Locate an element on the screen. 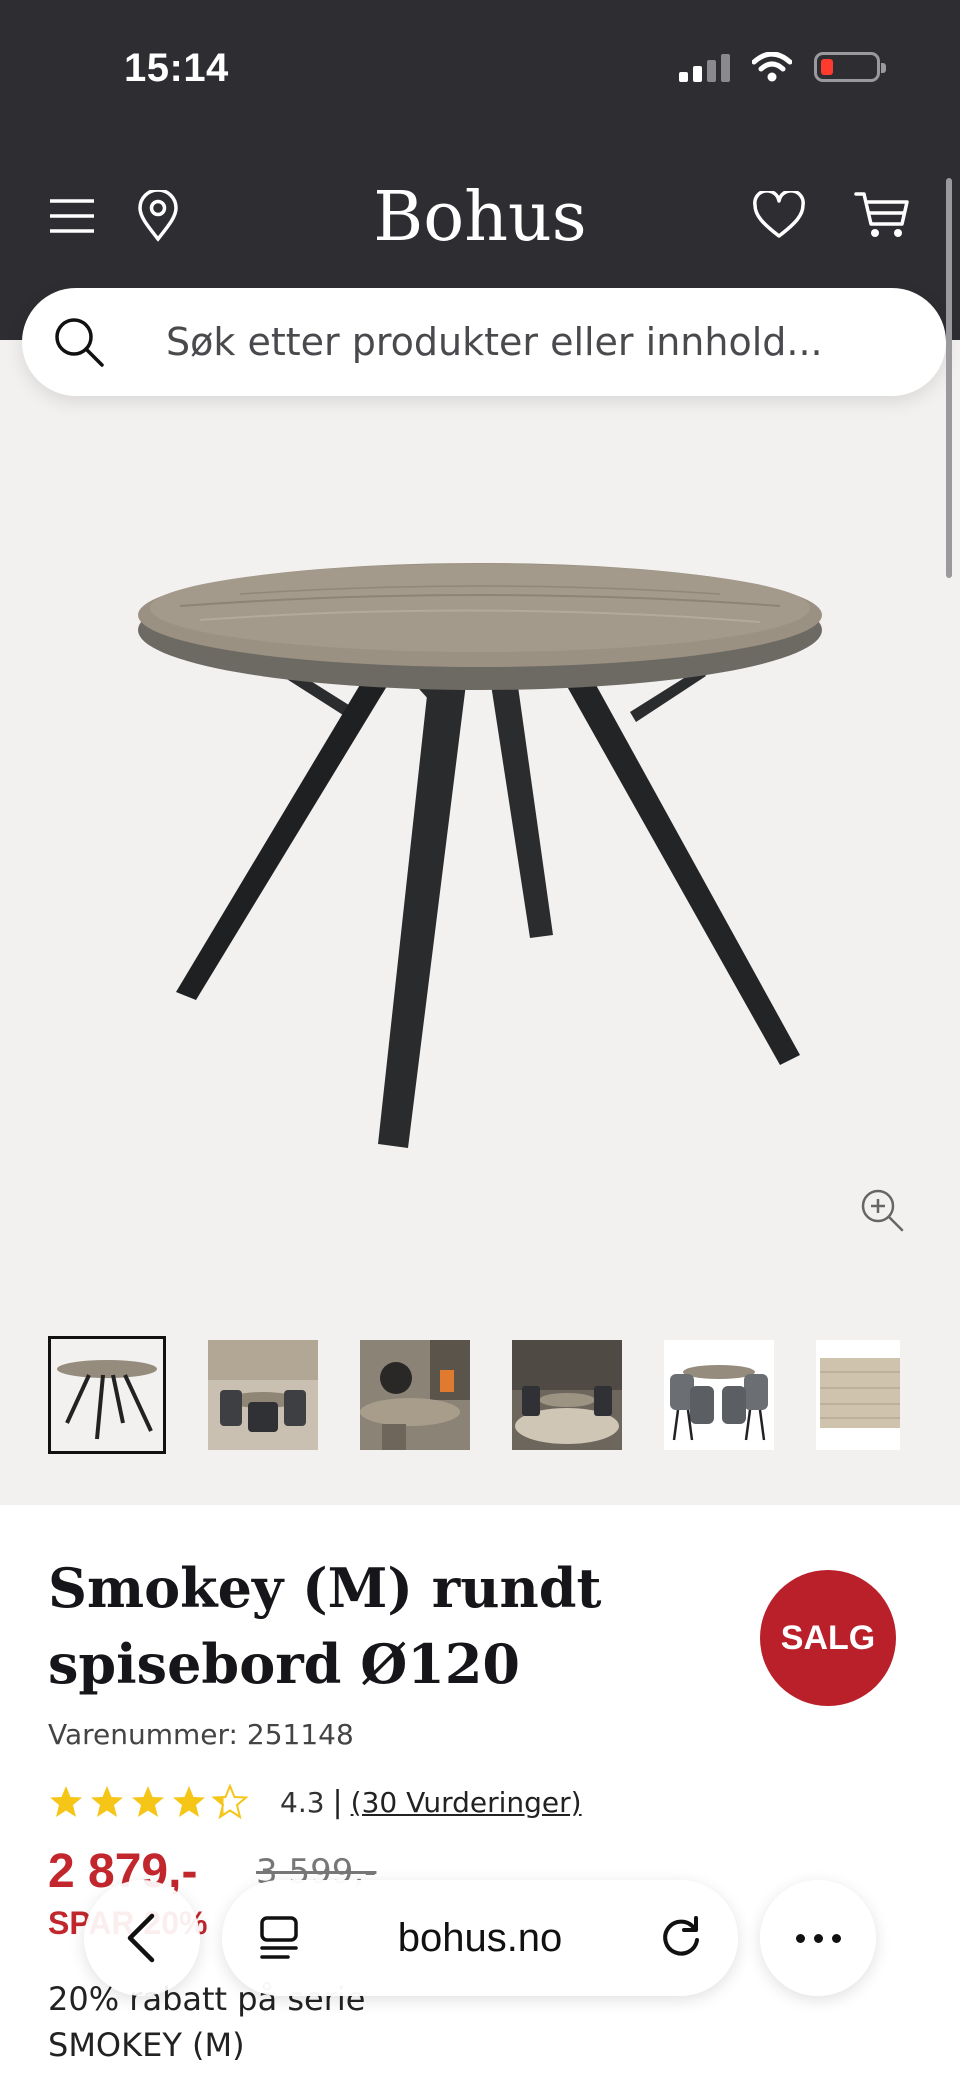  thumbnail-strip is located at coordinates (474, 1395).